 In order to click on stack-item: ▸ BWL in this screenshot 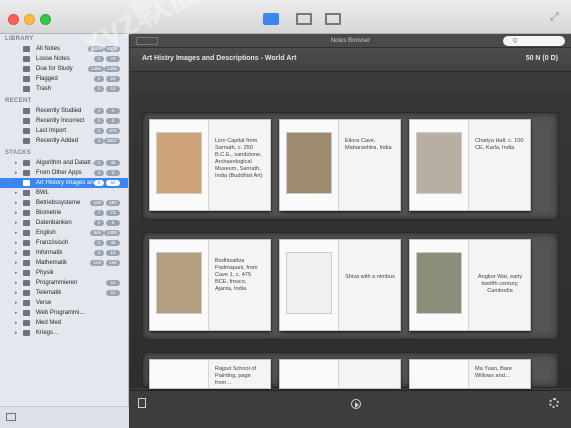, I will do `click(64, 193)`.